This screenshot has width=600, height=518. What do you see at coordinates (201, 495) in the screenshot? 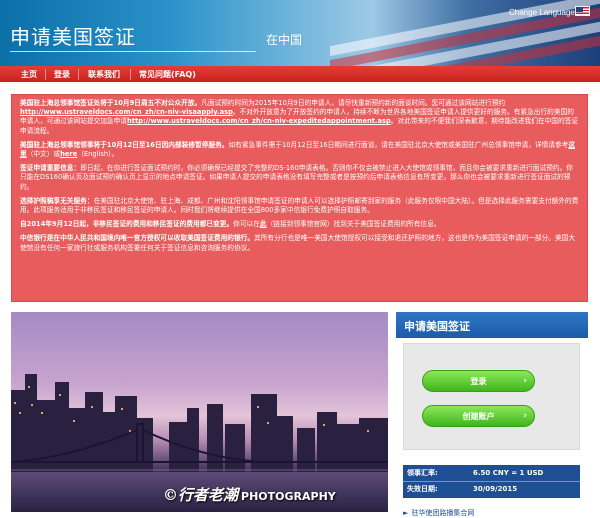
I see `watermark-cn: ©行者老潮` at bounding box center [201, 495].